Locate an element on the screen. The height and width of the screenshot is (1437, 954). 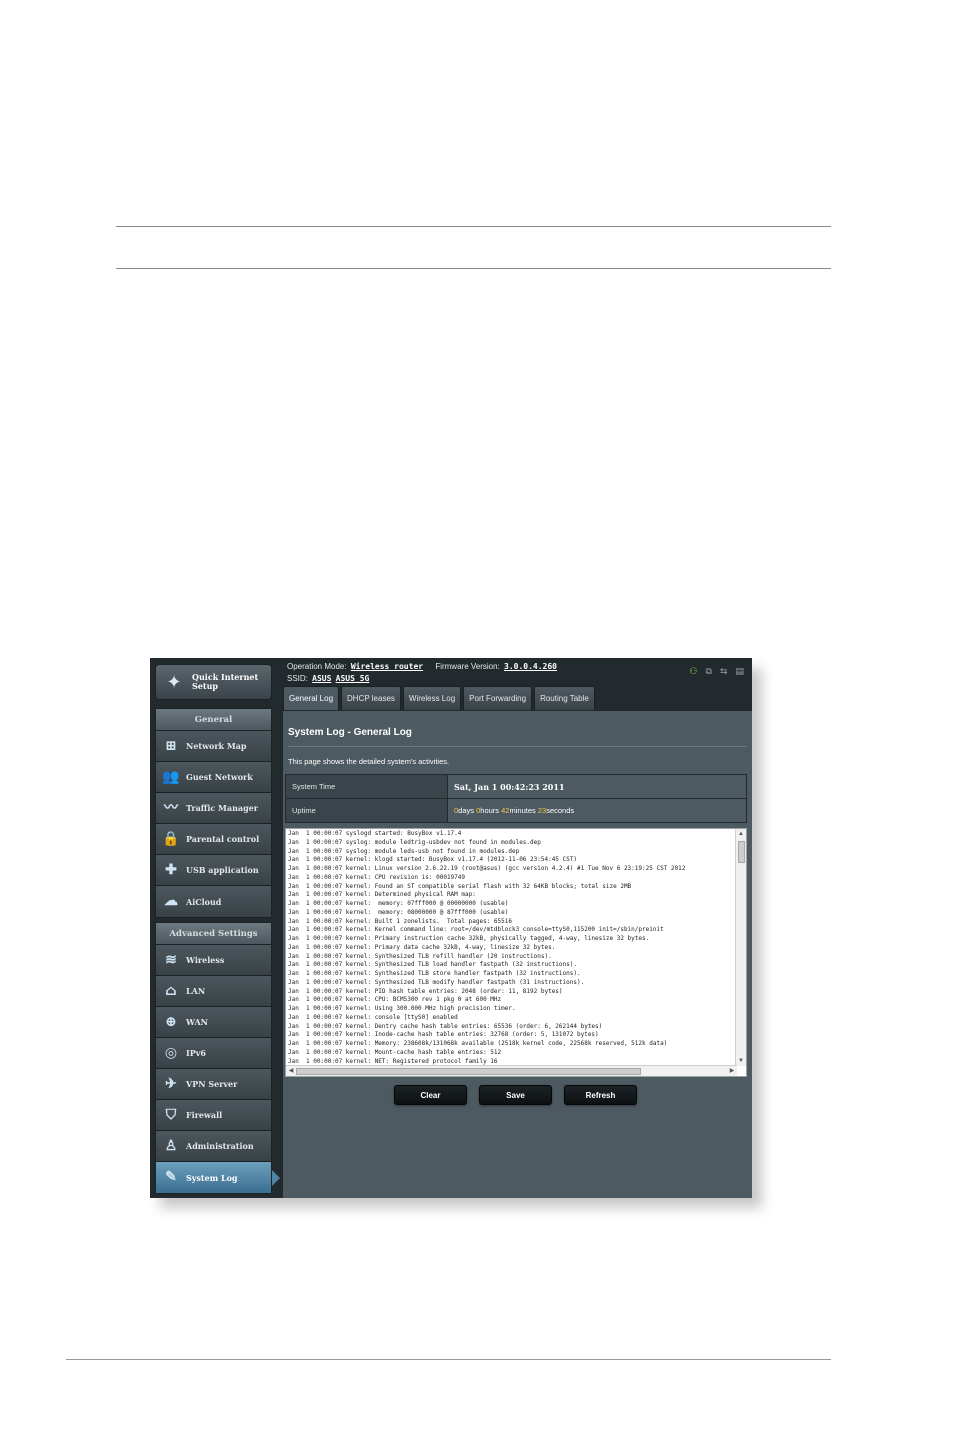
network-status-icon: ⧉ is located at coordinates (709, 671).